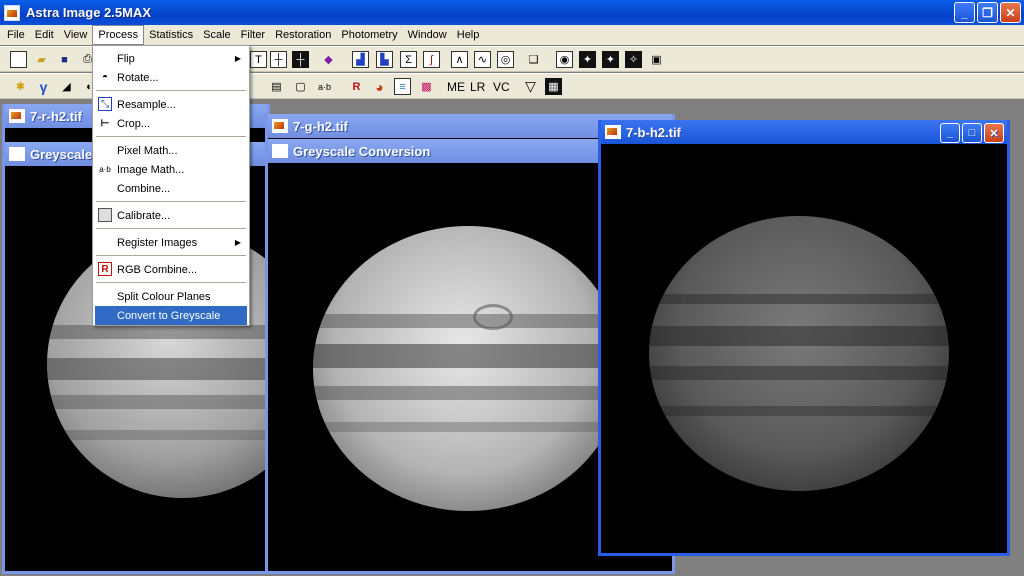  What do you see at coordinates (456, 86) in the screenshot?
I see `me-button: ME` at bounding box center [456, 86].